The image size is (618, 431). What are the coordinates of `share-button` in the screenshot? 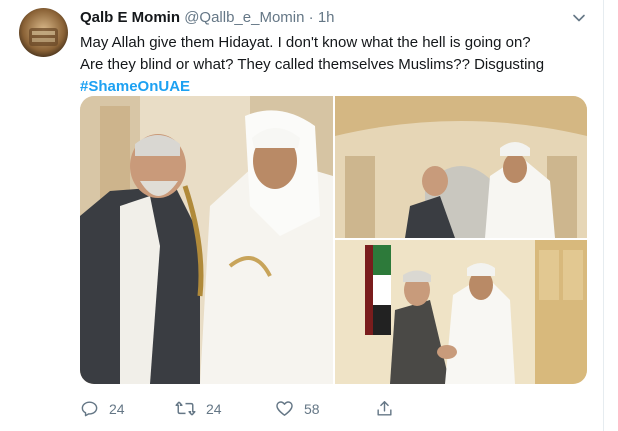 It's located at (384, 408).